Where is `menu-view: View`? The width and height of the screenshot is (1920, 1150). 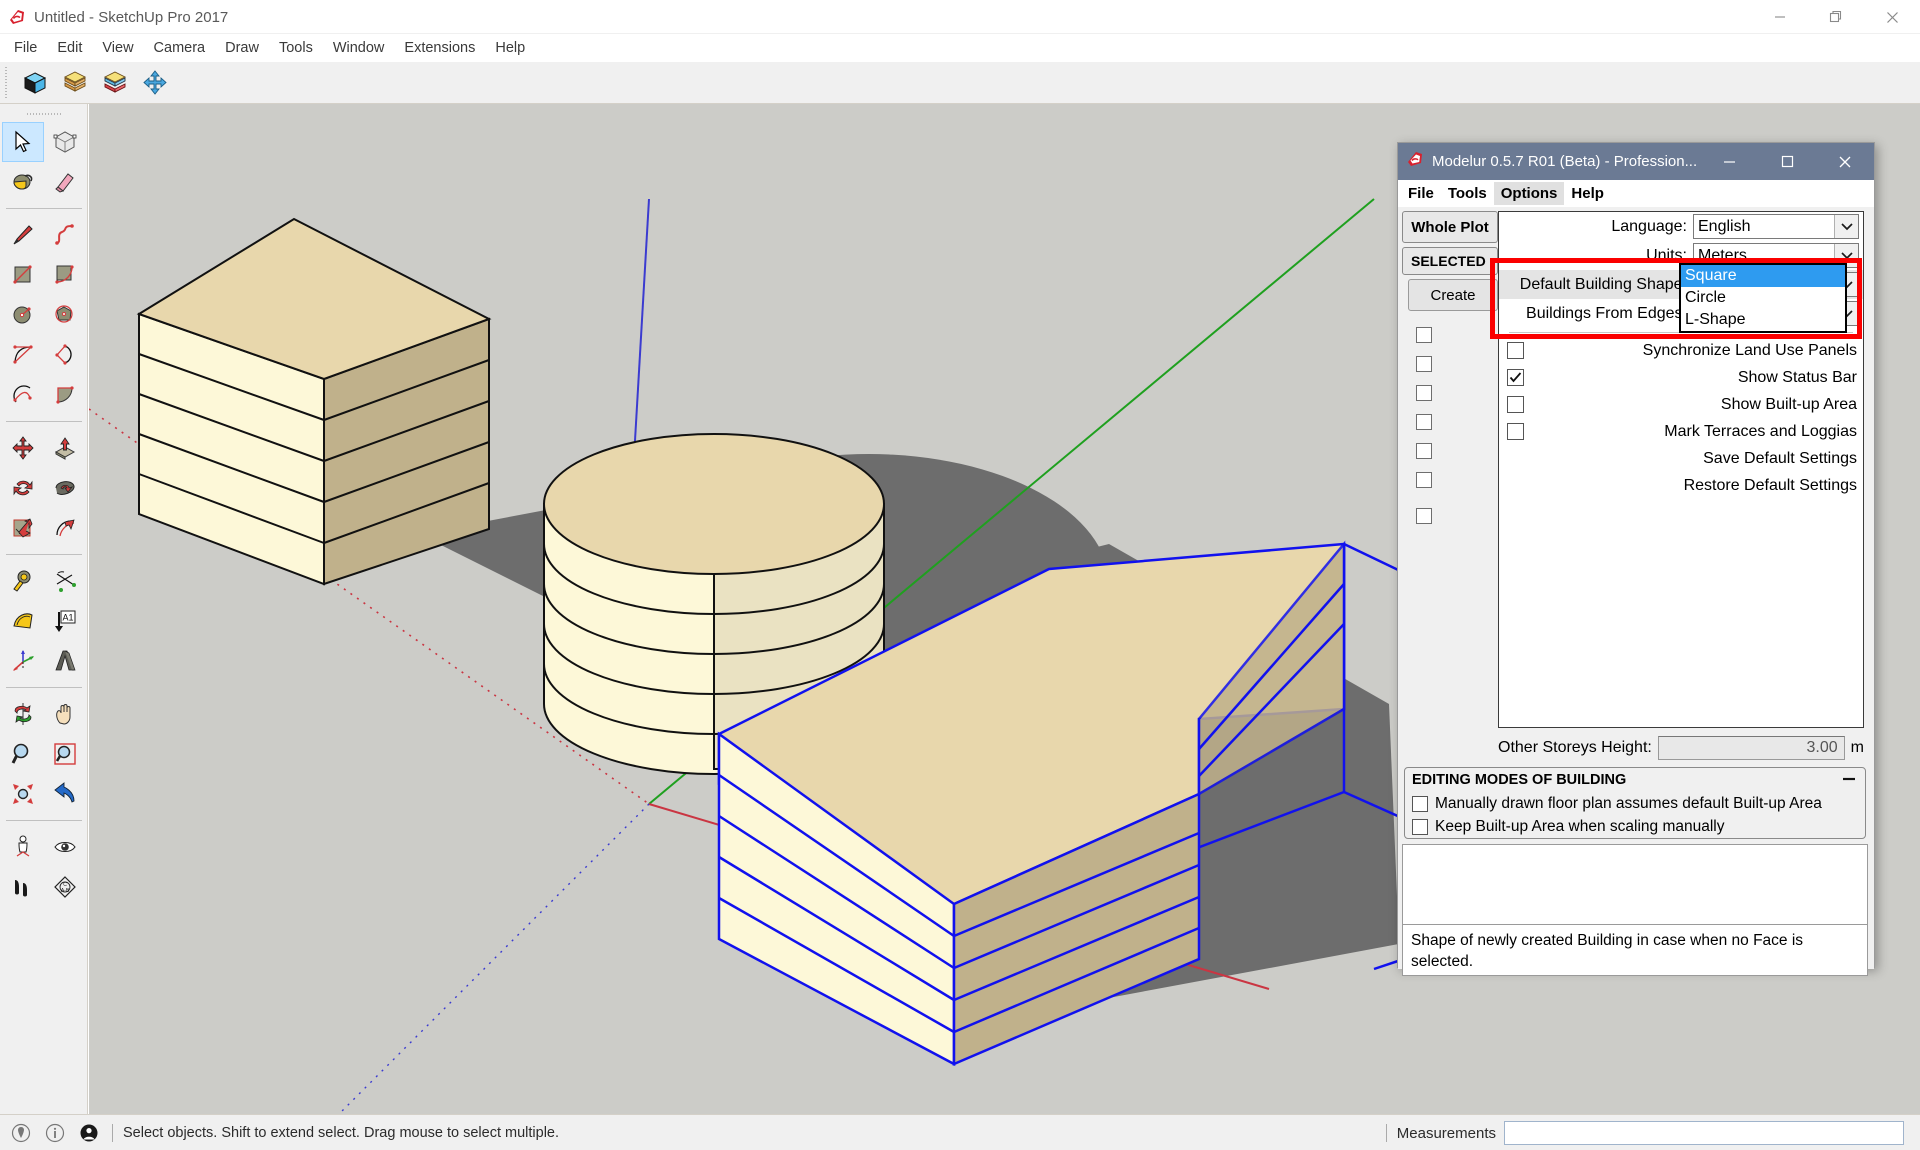
menu-view: View is located at coordinates (117, 48).